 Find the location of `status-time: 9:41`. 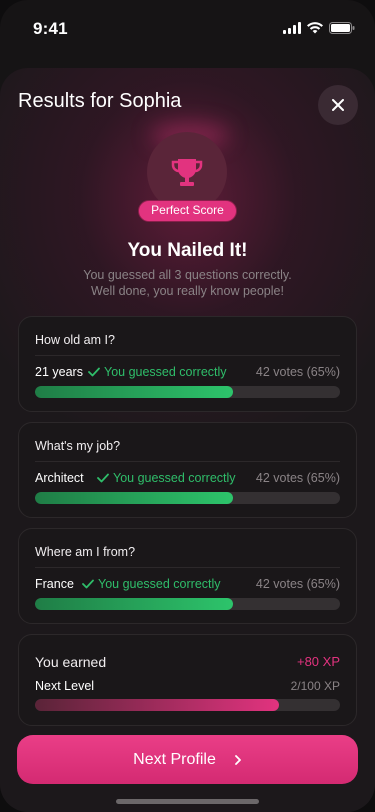

status-time: 9:41 is located at coordinates (50, 28).